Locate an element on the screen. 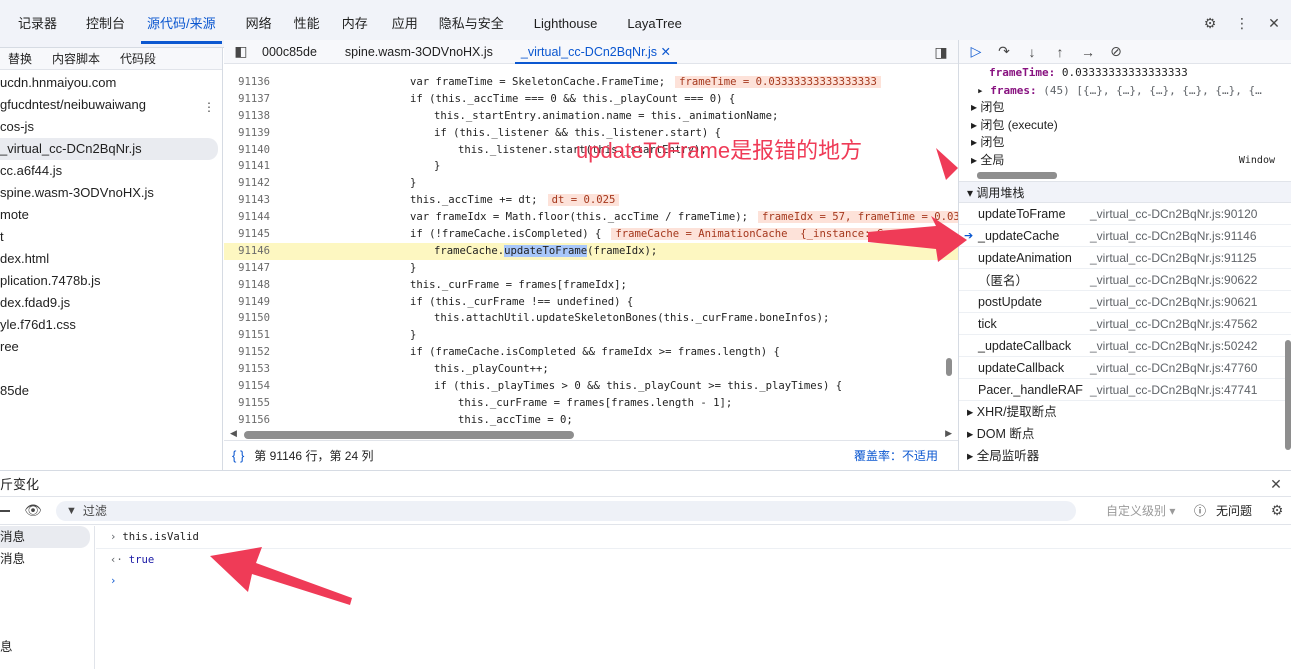 The image size is (1291, 669). code-line: 91146 frameCache.updateToFrame(frameIdx); is located at coordinates (591, 251).